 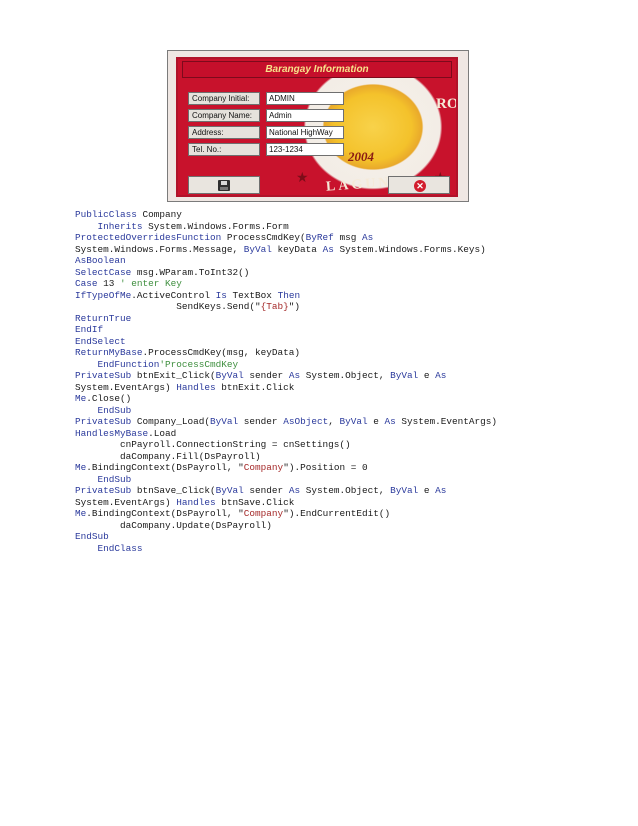 I want to click on code-token: ReturnTrue, so click(x=103, y=318).